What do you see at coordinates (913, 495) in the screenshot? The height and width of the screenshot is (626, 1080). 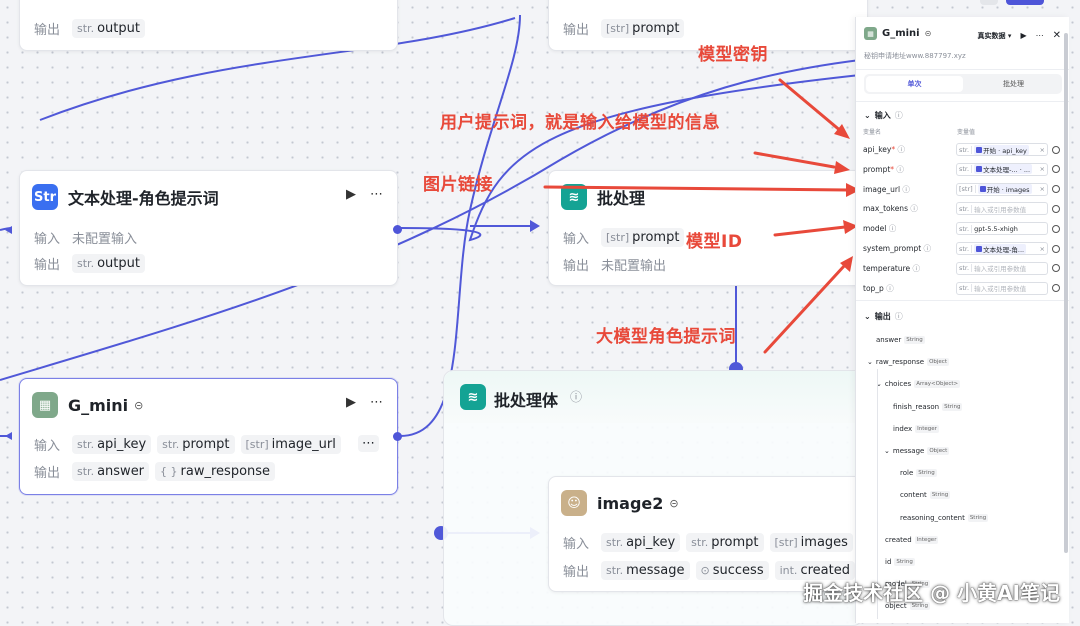 I see `output-name: content` at bounding box center [913, 495].